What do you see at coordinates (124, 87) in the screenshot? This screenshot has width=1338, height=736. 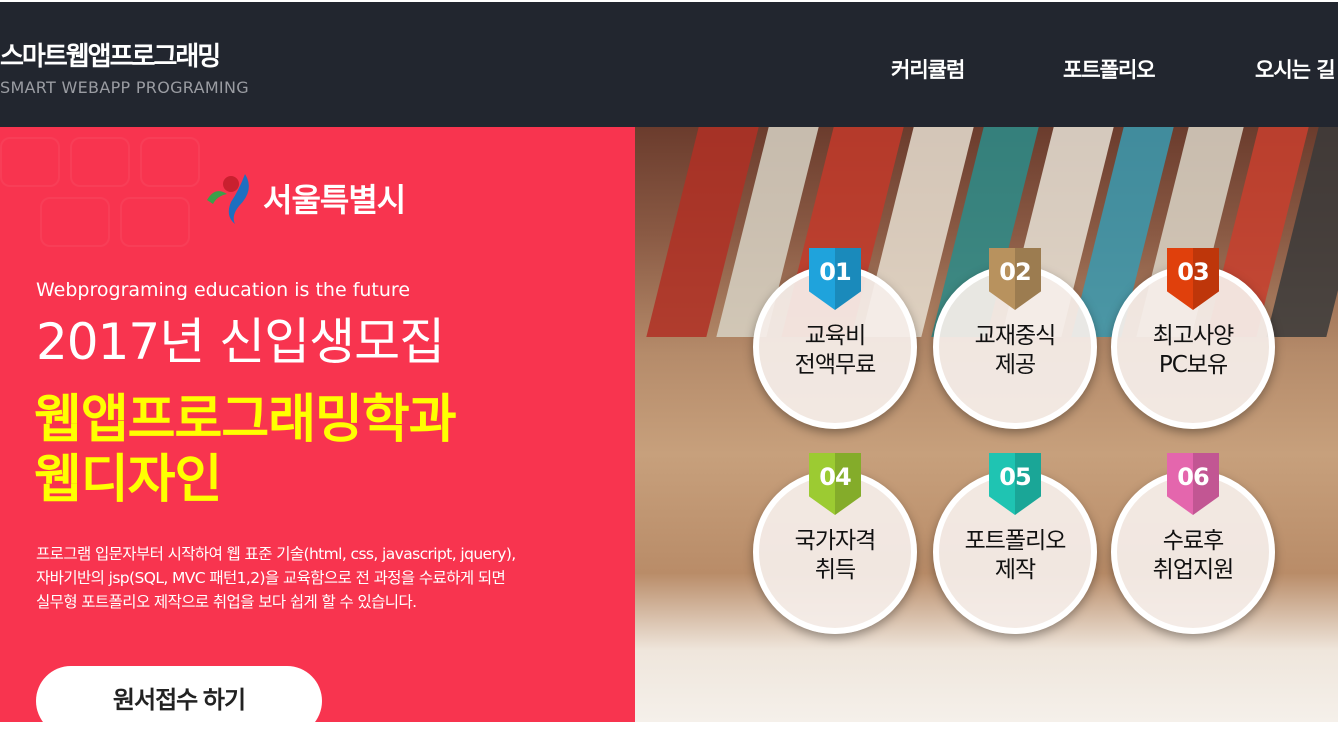 I see `logo-subtitle: SMART WEBAPP PROGRAMING` at bounding box center [124, 87].